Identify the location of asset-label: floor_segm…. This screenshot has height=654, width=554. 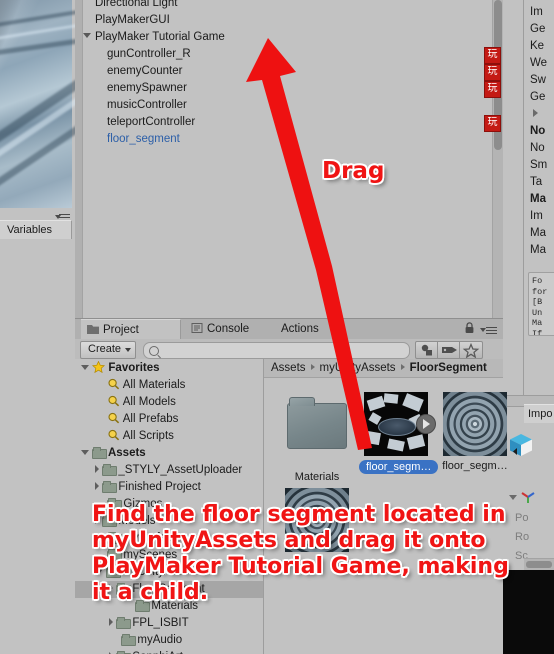
(475, 466).